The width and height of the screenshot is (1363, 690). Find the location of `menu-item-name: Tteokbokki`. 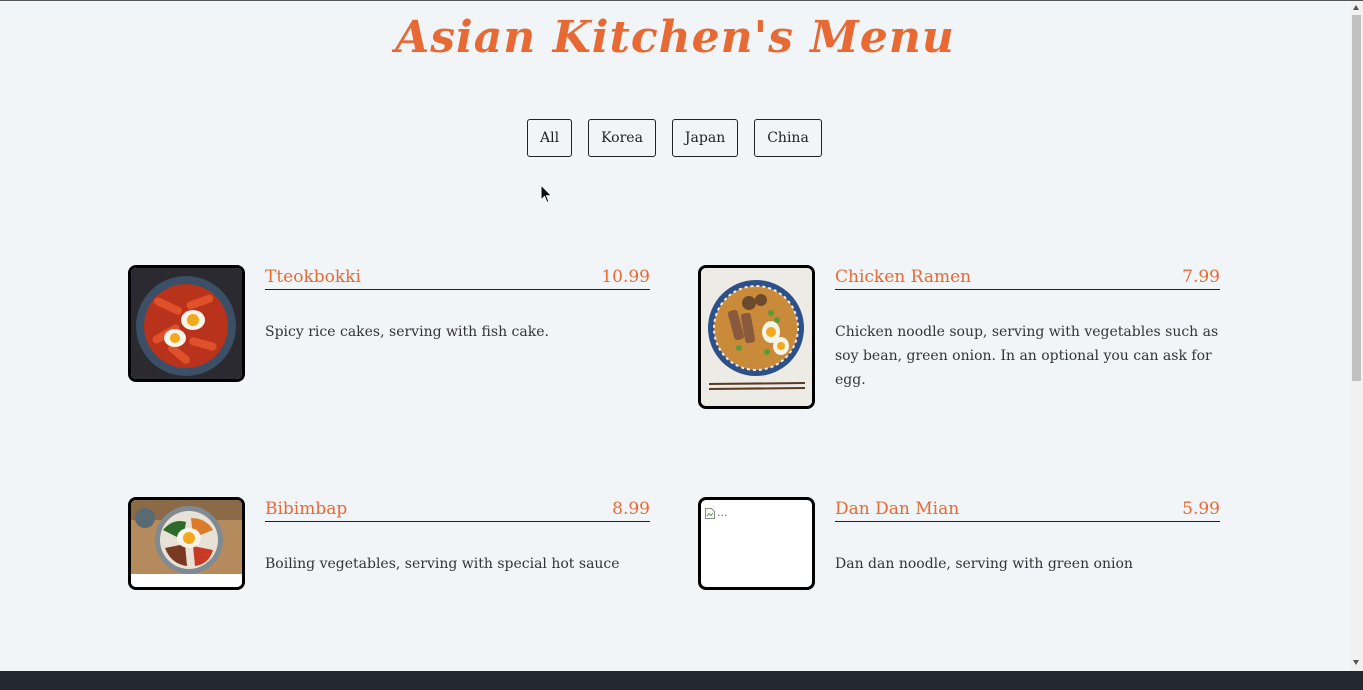

menu-item-name: Tteokbokki is located at coordinates (313, 277).